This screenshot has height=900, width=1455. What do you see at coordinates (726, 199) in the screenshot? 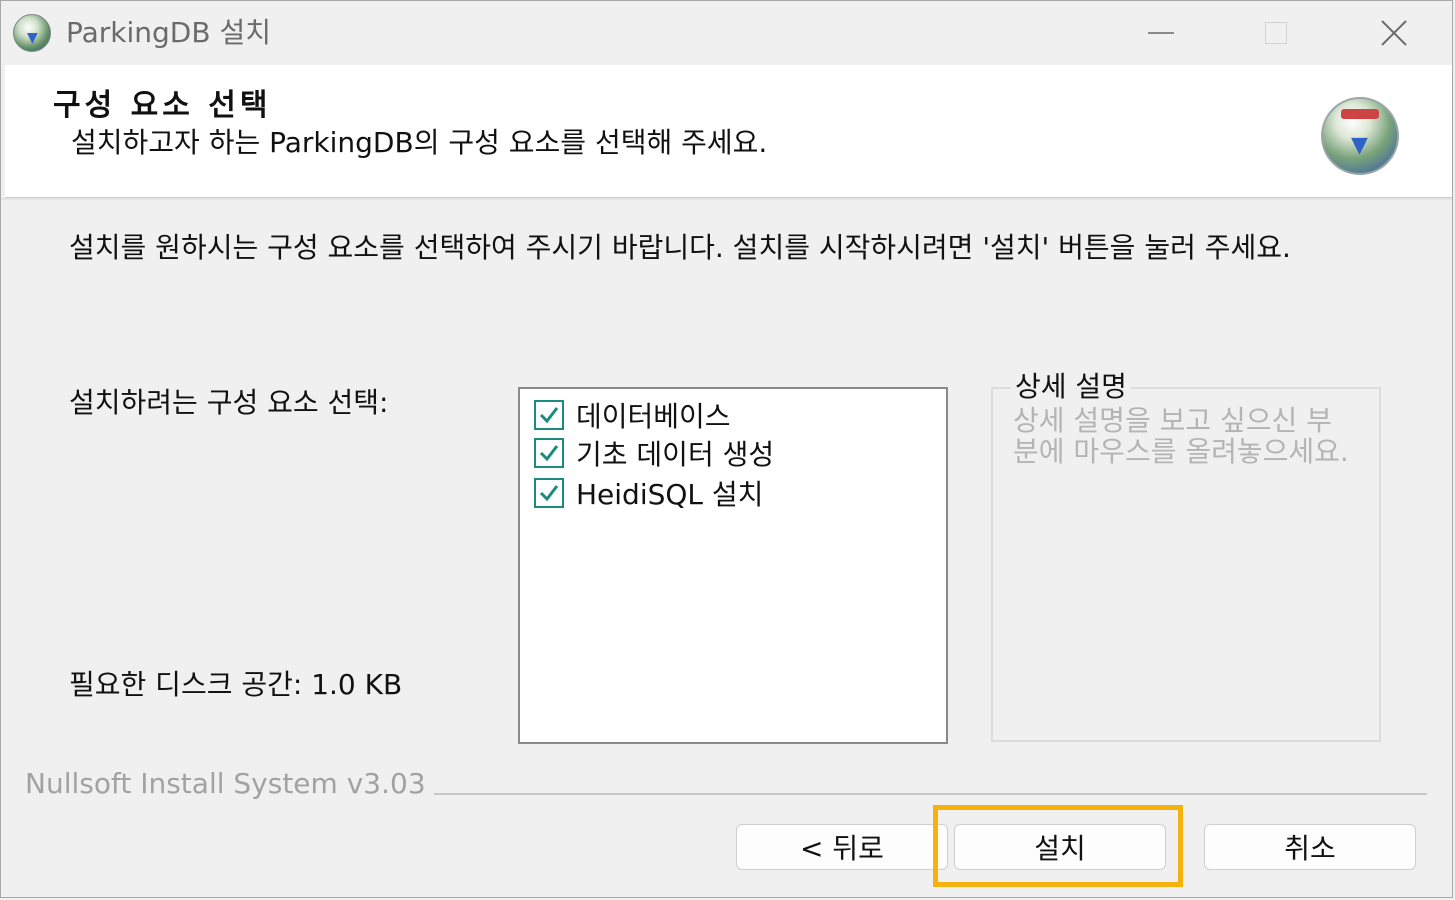
I see `header-divider` at bounding box center [726, 199].